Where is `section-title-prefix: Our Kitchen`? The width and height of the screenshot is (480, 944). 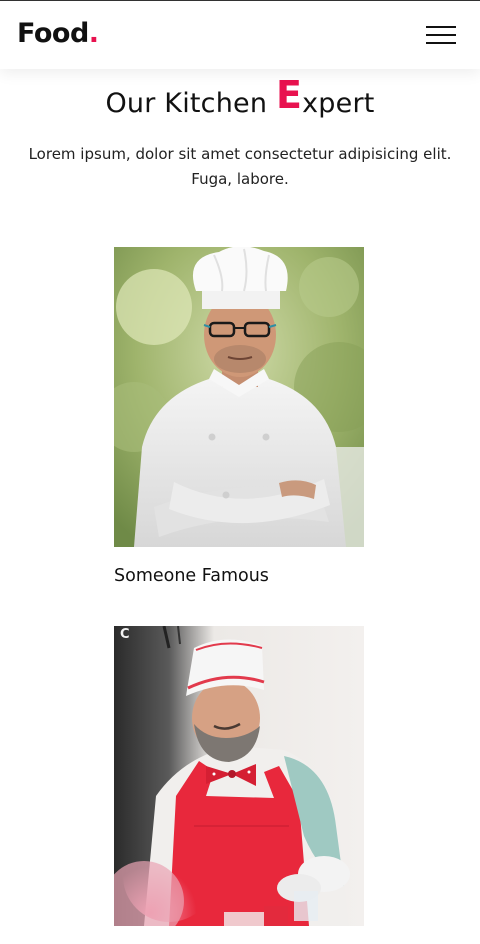 section-title-prefix: Our Kitchen is located at coordinates (190, 103).